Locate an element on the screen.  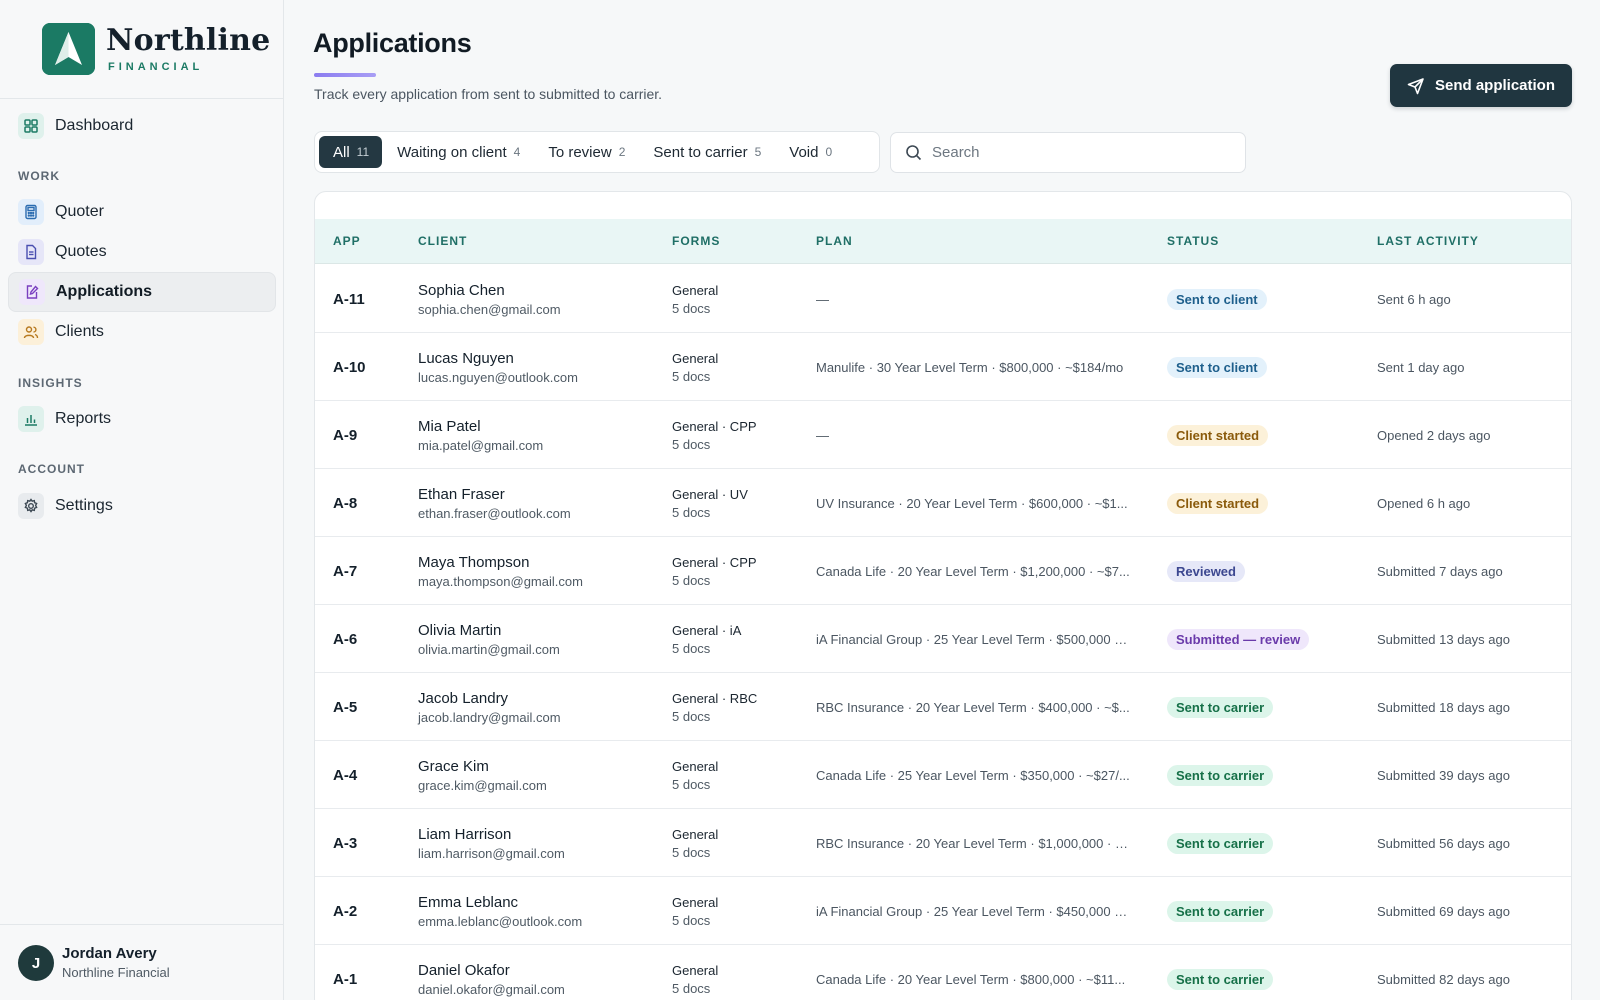
forms-cell: General · RBC 5 docs is located at coordinates (714, 707).